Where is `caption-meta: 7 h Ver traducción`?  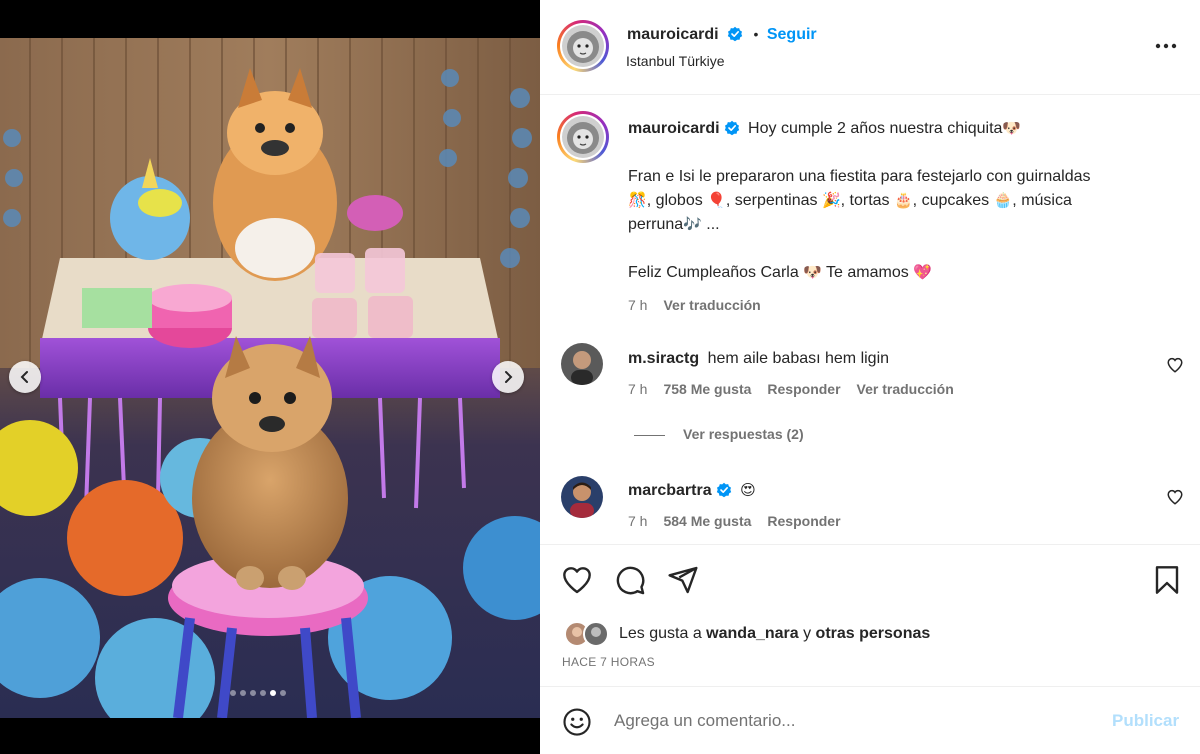
caption-meta: 7 h Ver traducción is located at coordinates (908, 305).